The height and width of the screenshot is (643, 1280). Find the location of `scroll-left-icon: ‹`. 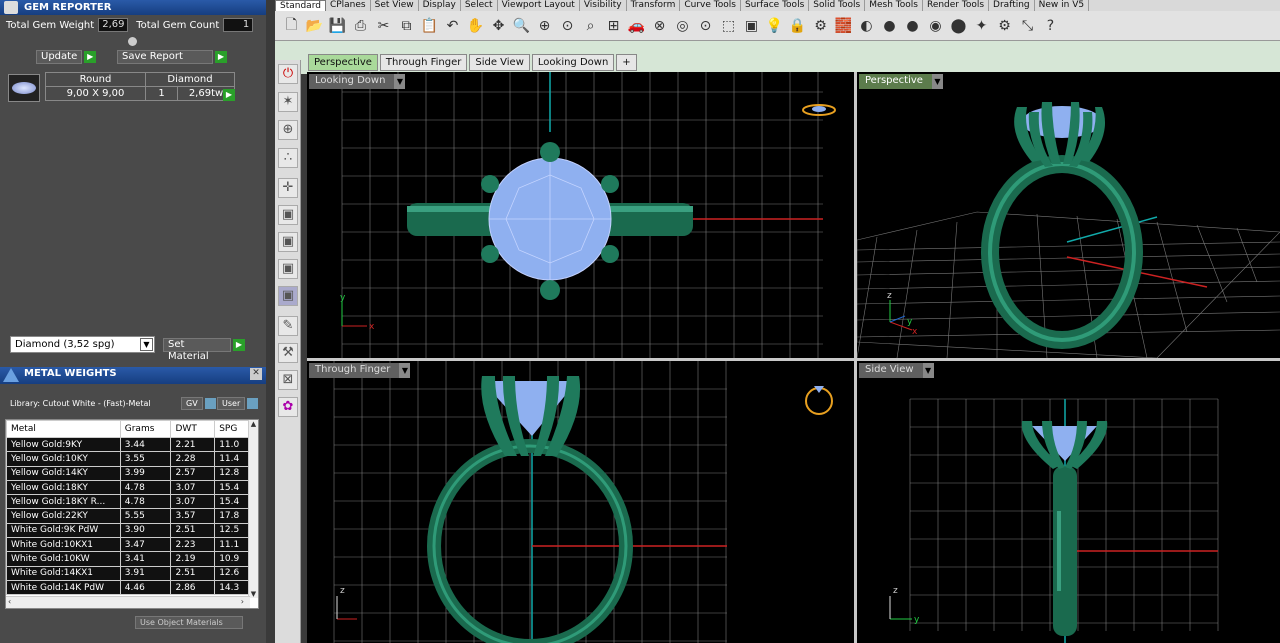

scroll-left-icon: ‹ is located at coordinates (9, 601).